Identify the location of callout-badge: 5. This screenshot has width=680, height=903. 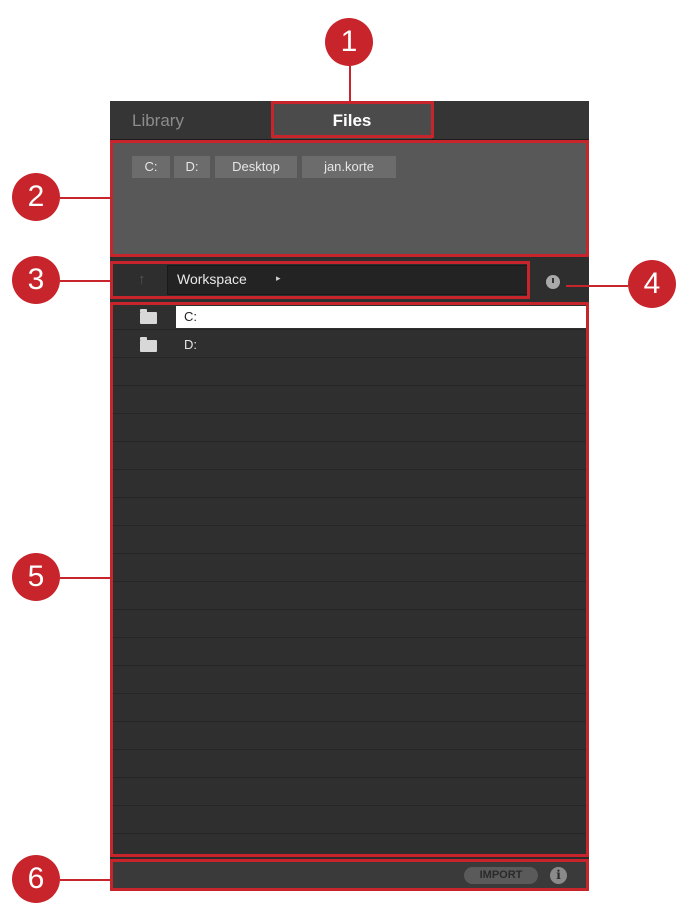
(36, 577).